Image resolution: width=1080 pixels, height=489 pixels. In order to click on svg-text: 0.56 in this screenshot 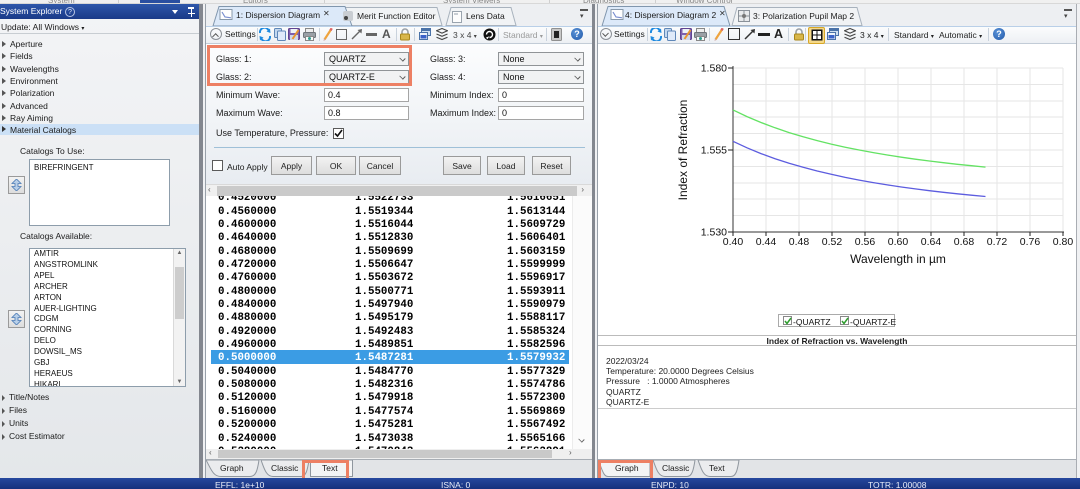, I will do `click(865, 242)`.